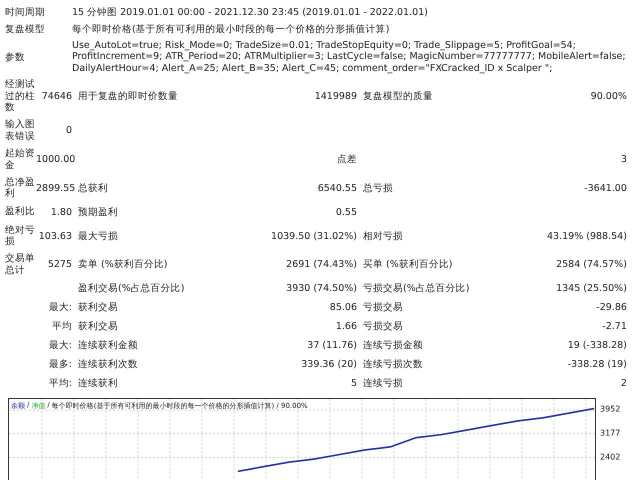  Describe the element at coordinates (20, 188) in the screenshot. I see `stat-label: 总净盈利` at that location.